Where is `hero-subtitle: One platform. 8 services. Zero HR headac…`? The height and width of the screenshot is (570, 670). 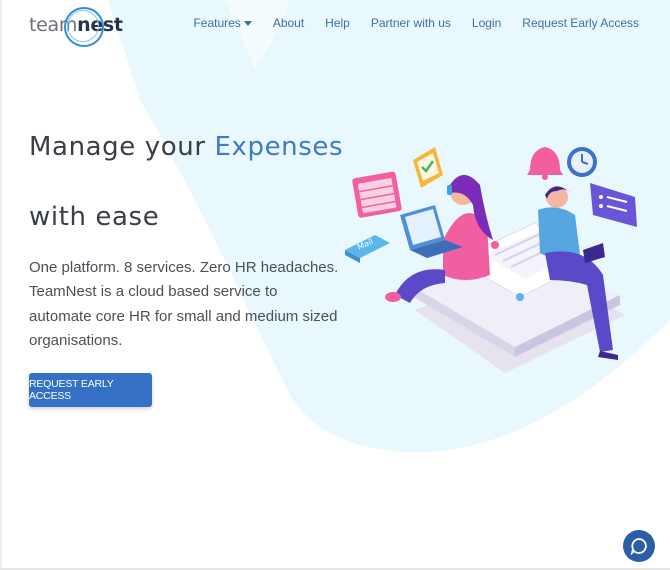 hero-subtitle: One platform. 8 services. Zero HR headac… is located at coordinates (184, 304).